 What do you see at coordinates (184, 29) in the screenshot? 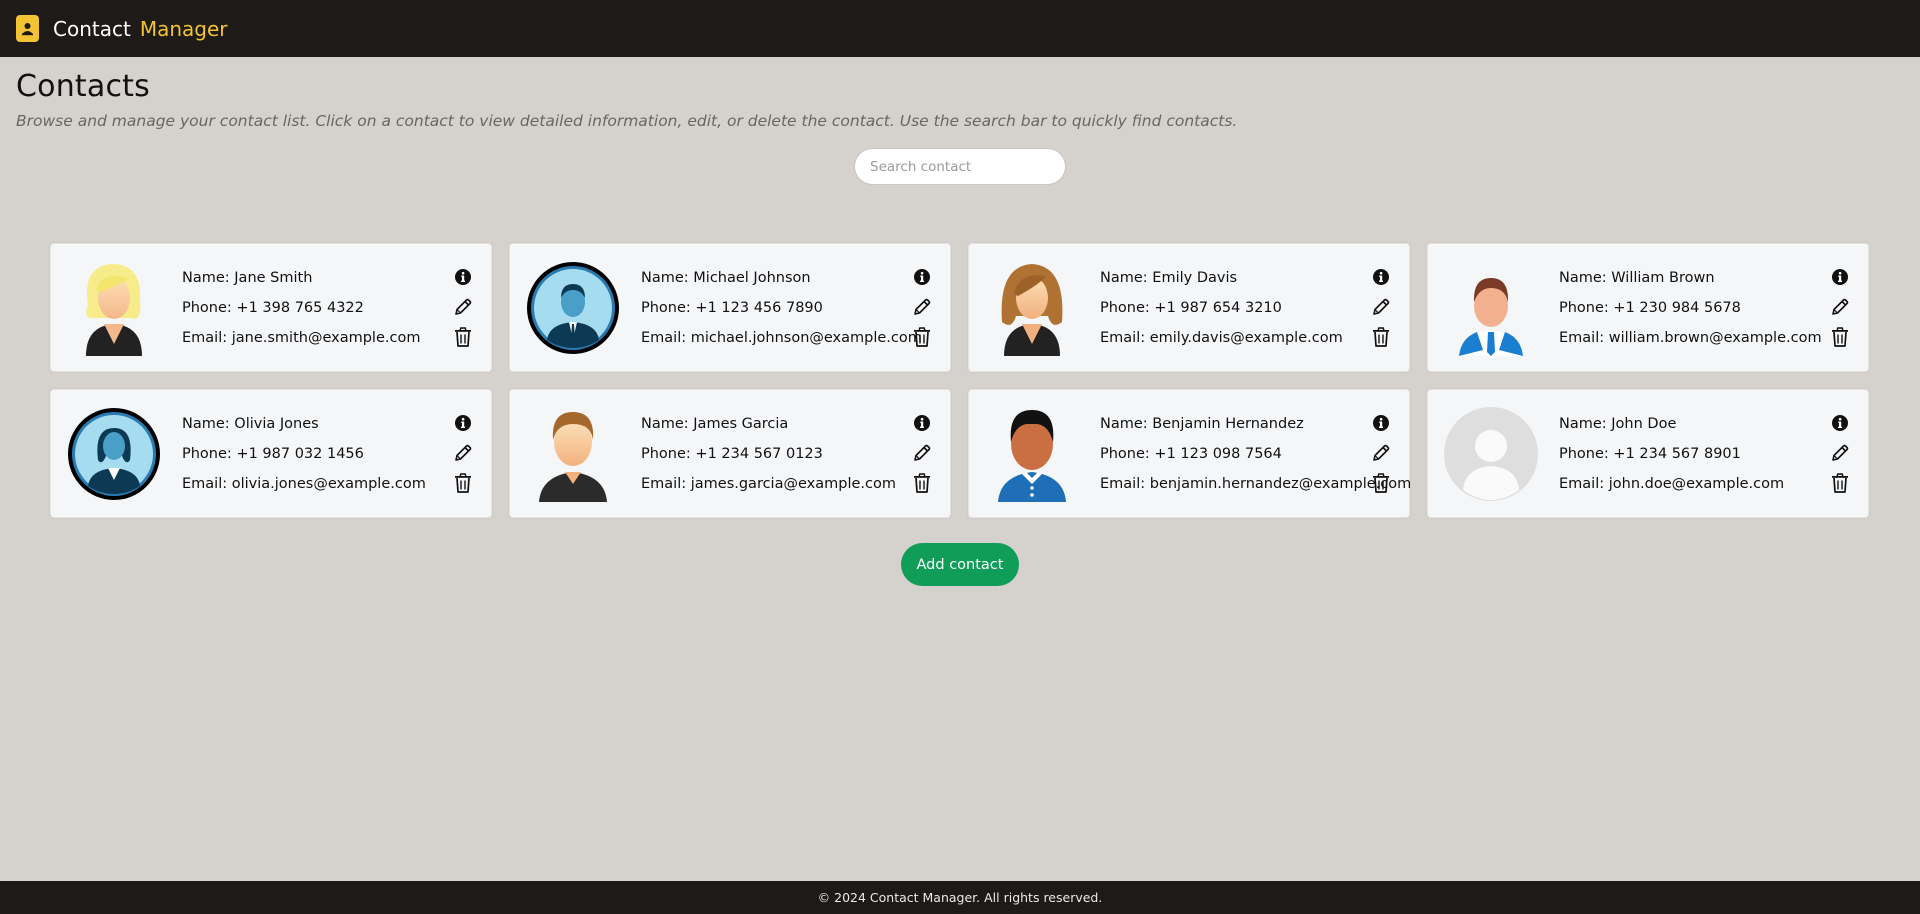
I see `brand-name-accent: Manager` at bounding box center [184, 29].